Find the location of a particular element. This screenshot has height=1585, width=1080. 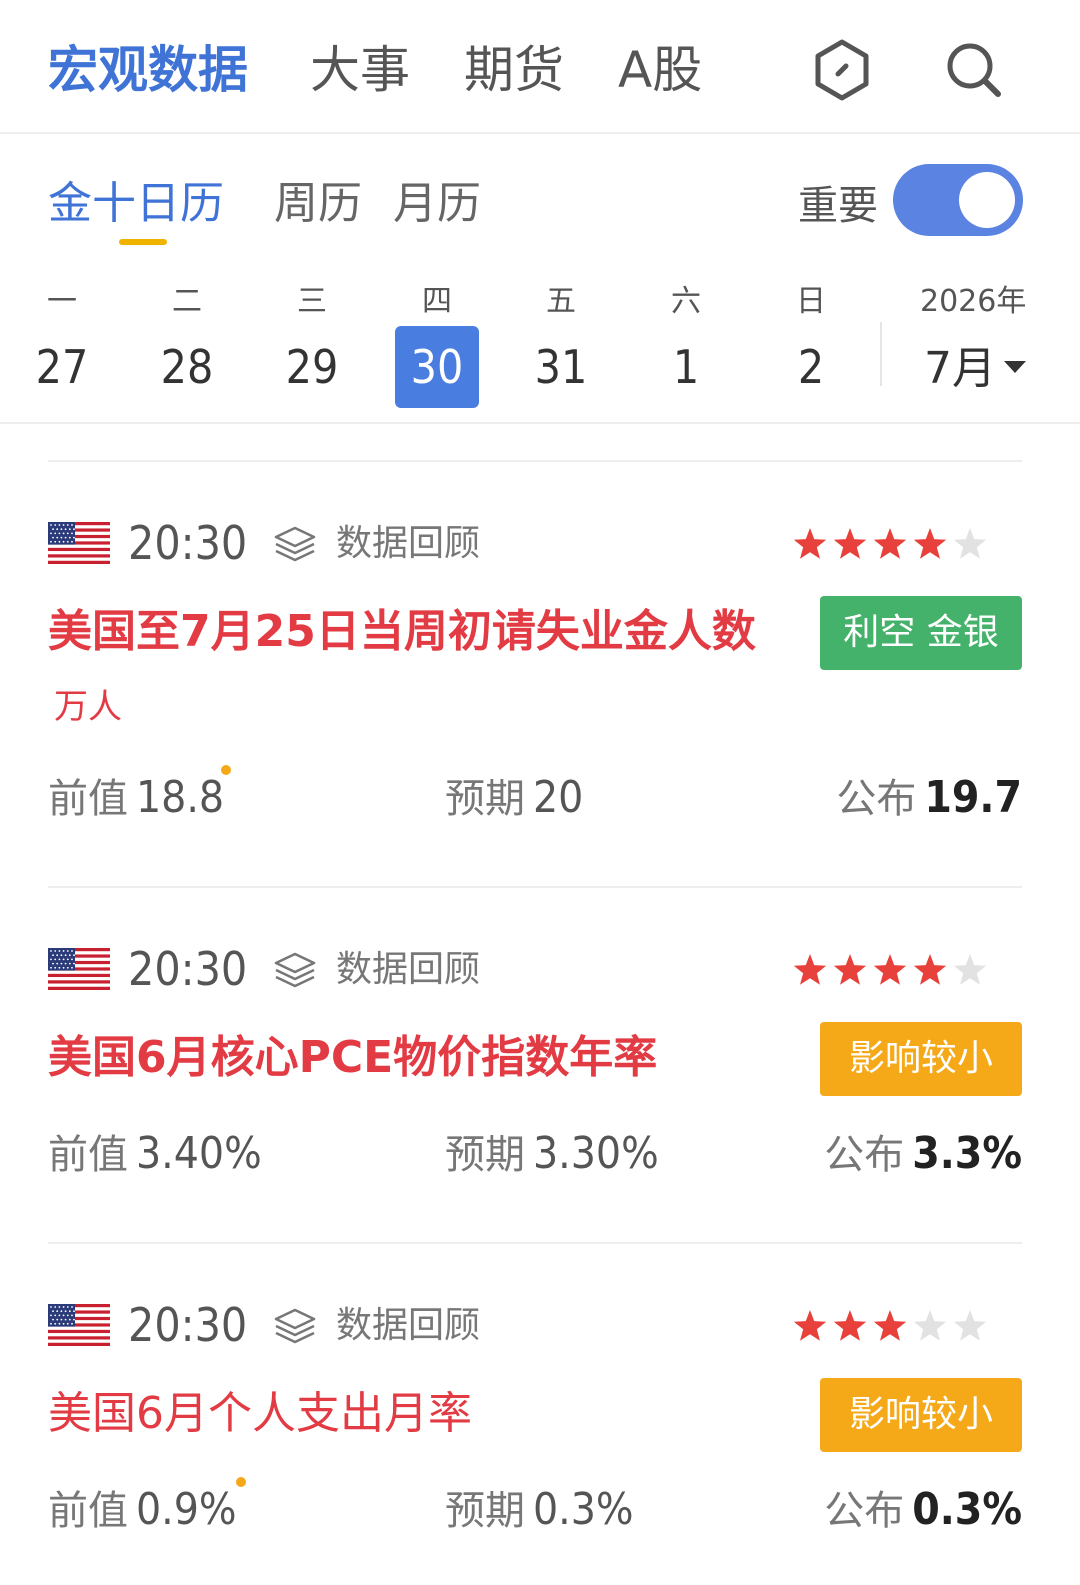

event-title: 美国6月核心PCE物价指数年率 is located at coordinates (413, 1058).